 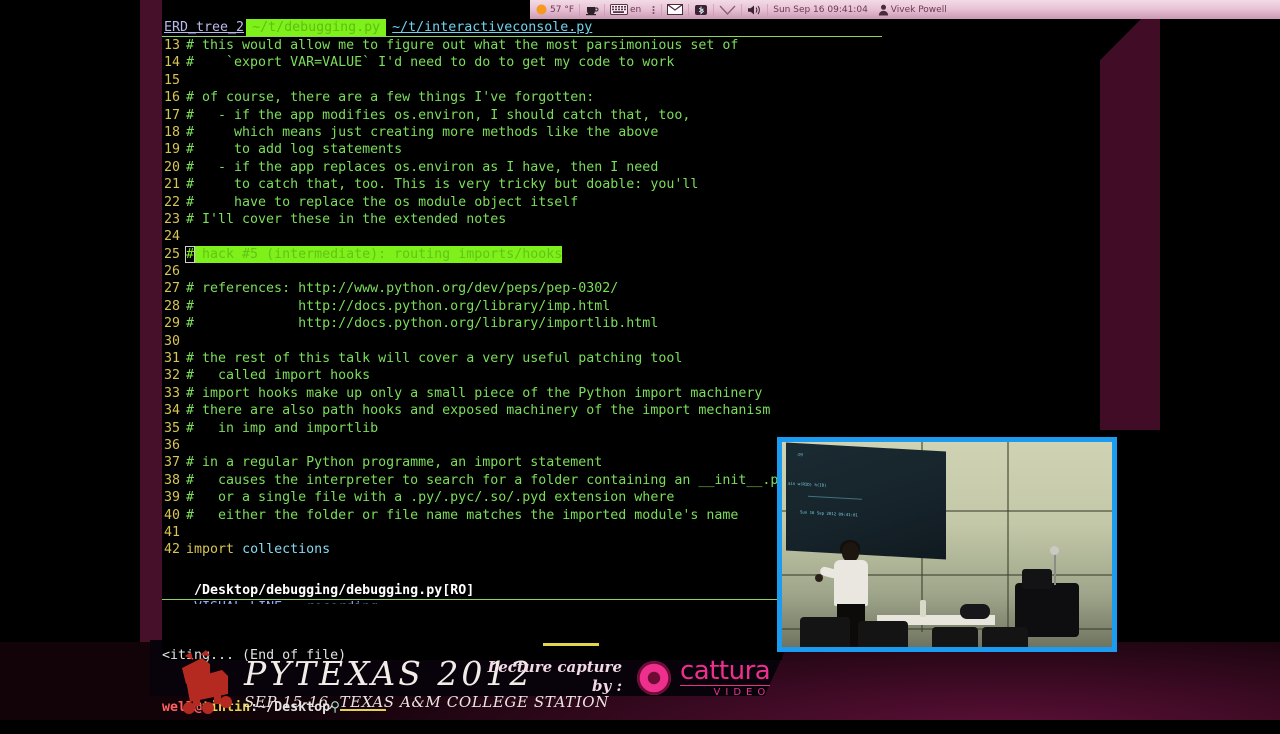 I want to click on line-text: # I'll cover these in the extended notes, so click(x=346, y=219).